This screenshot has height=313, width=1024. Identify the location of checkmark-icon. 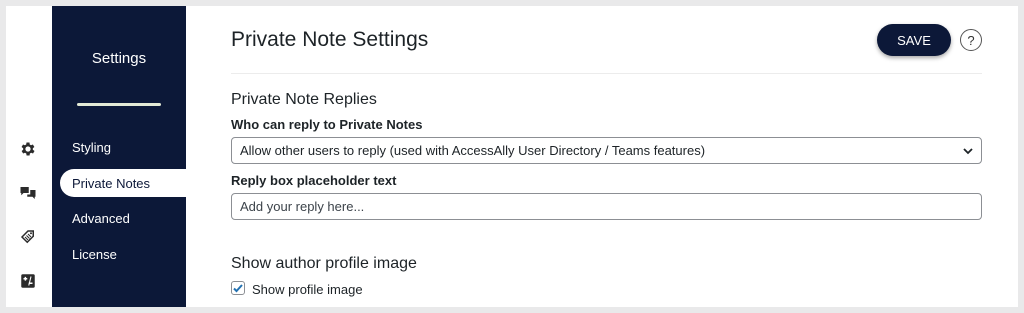
(238, 288).